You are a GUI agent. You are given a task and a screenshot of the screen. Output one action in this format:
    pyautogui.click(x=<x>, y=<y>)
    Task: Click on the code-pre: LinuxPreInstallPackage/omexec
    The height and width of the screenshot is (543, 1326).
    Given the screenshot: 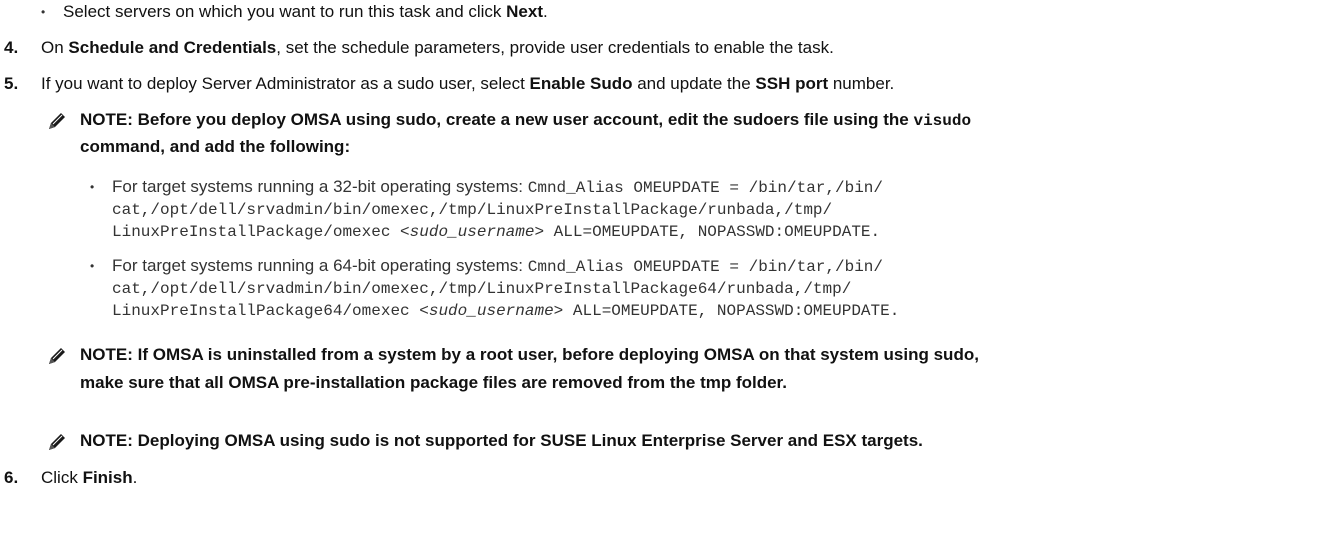 What is the action you would take?
    pyautogui.click(x=256, y=232)
    